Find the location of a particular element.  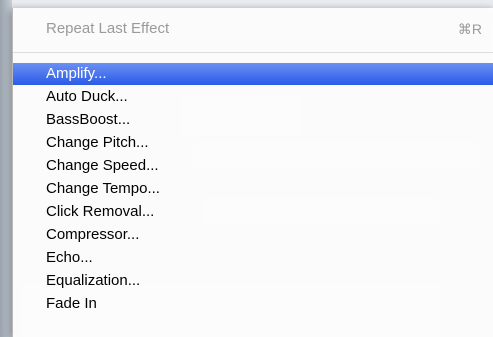

menu-item-repeat-last-effect: Repeat Last Effect ⌘R is located at coordinates (253, 29).